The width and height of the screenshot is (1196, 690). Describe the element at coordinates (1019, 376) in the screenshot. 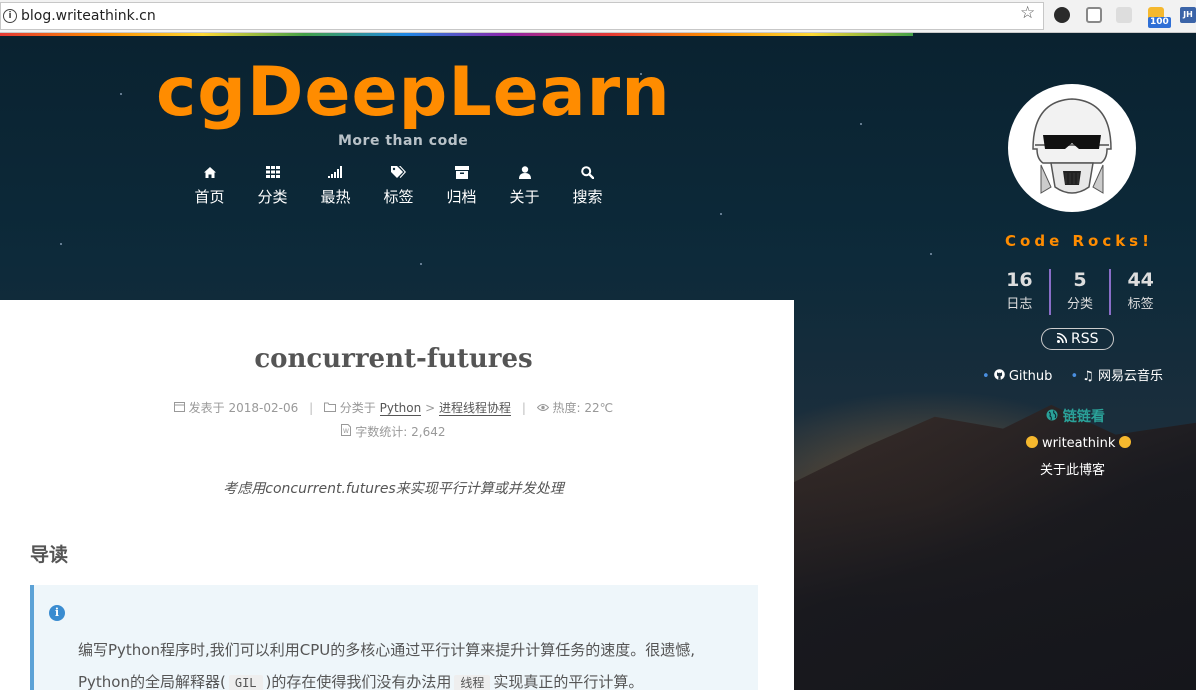

I see `social-link-github: • Github` at that location.